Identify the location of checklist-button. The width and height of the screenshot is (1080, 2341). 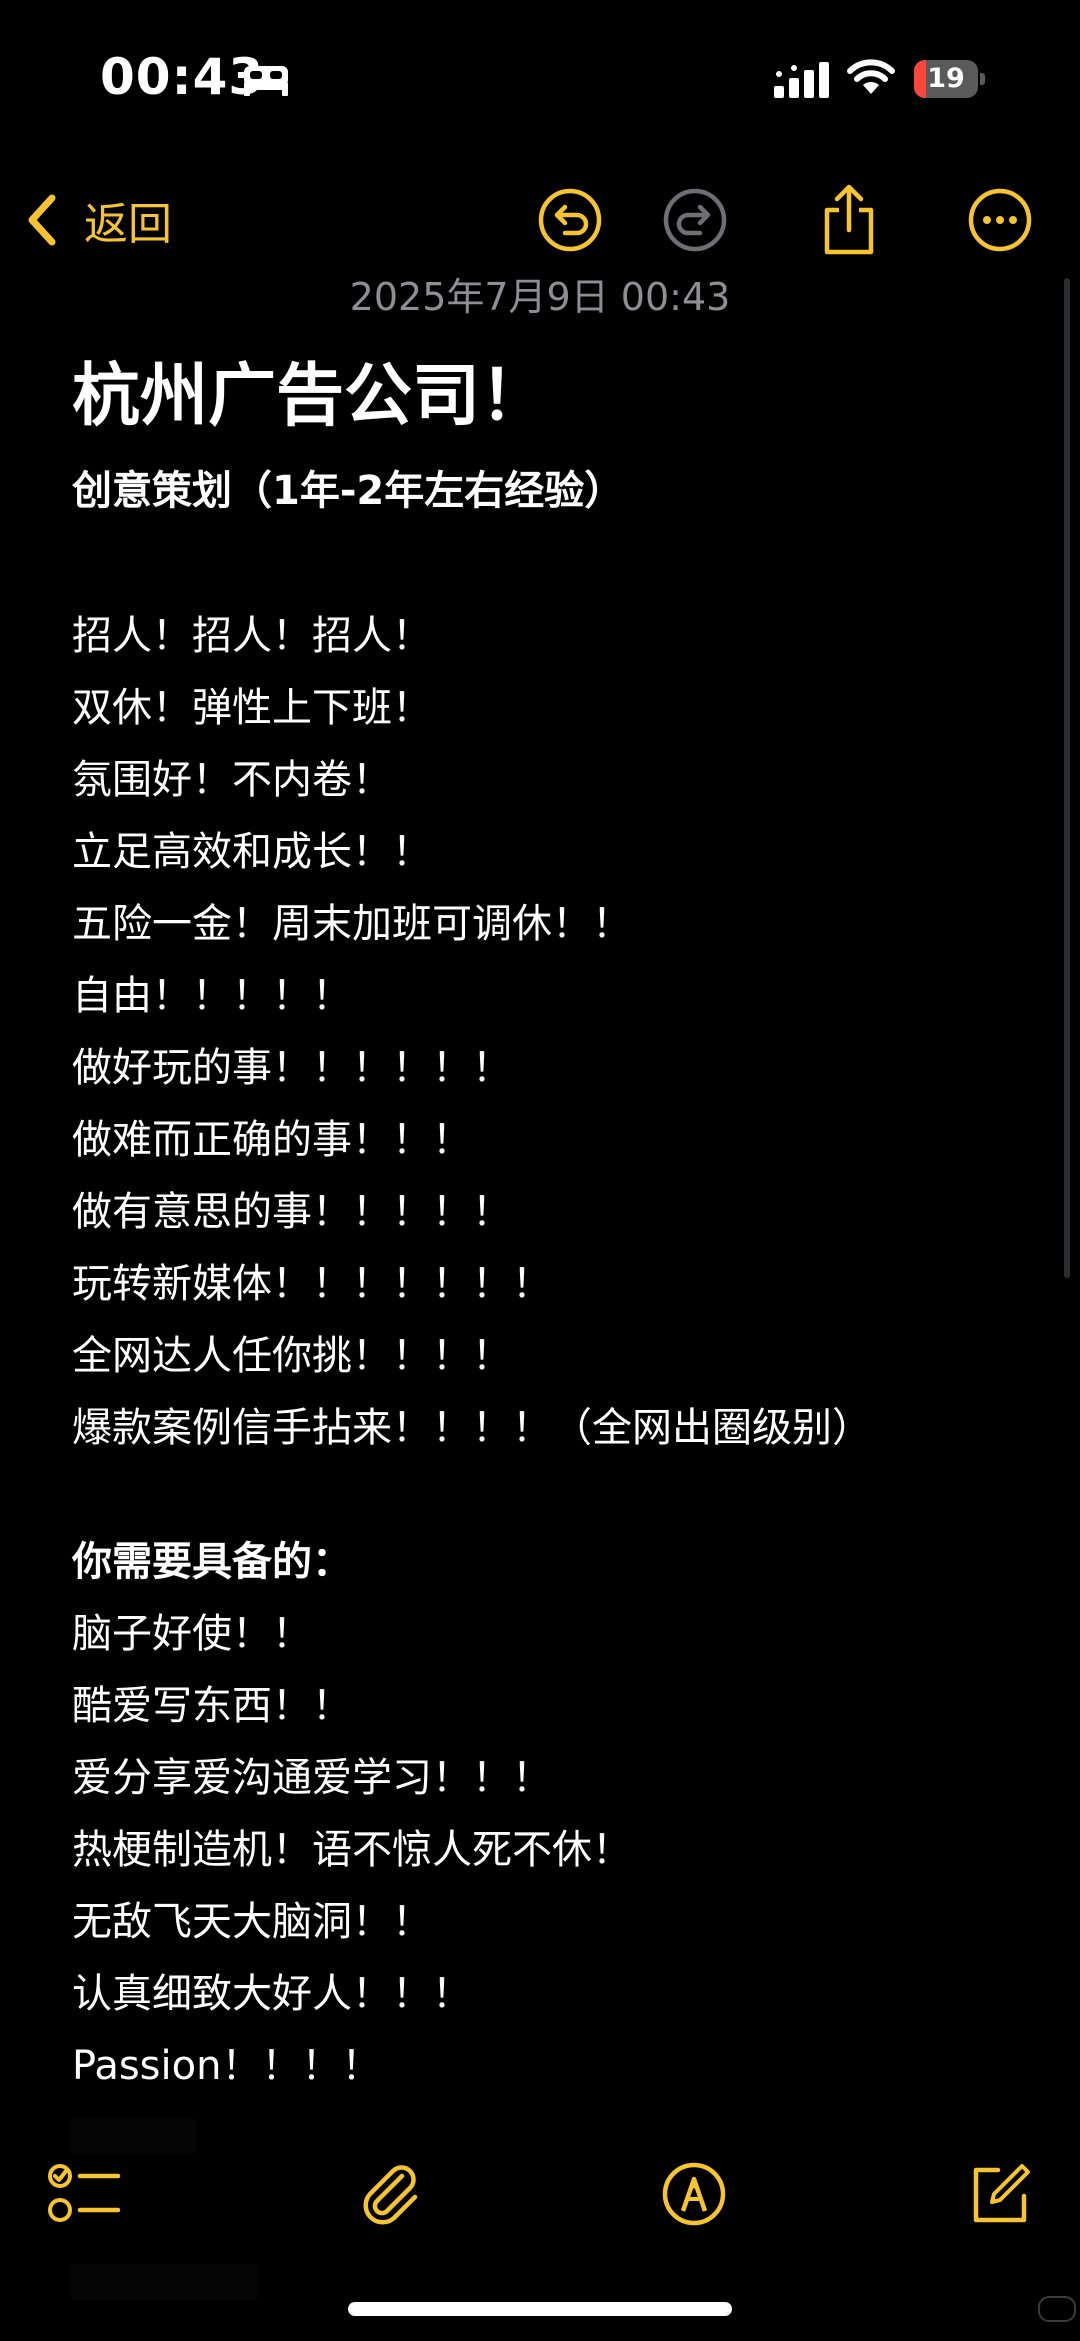
(84, 2194).